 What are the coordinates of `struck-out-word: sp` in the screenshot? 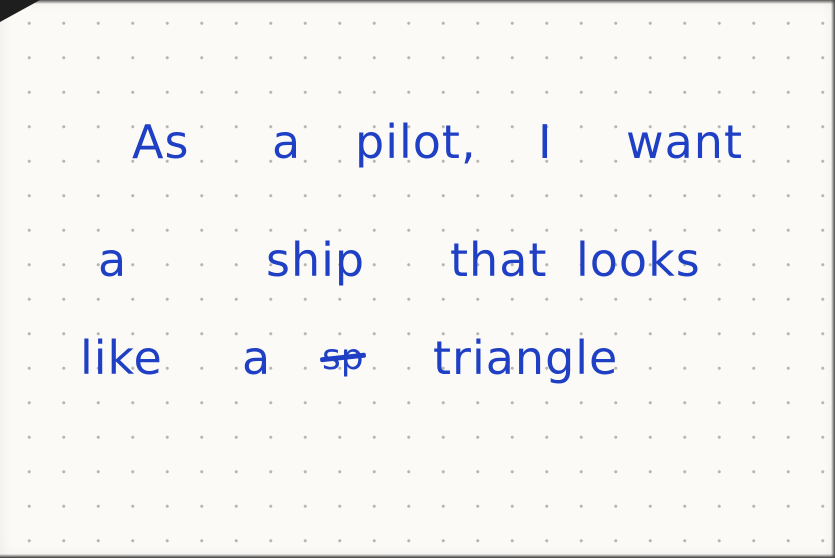 It's located at (343, 358).